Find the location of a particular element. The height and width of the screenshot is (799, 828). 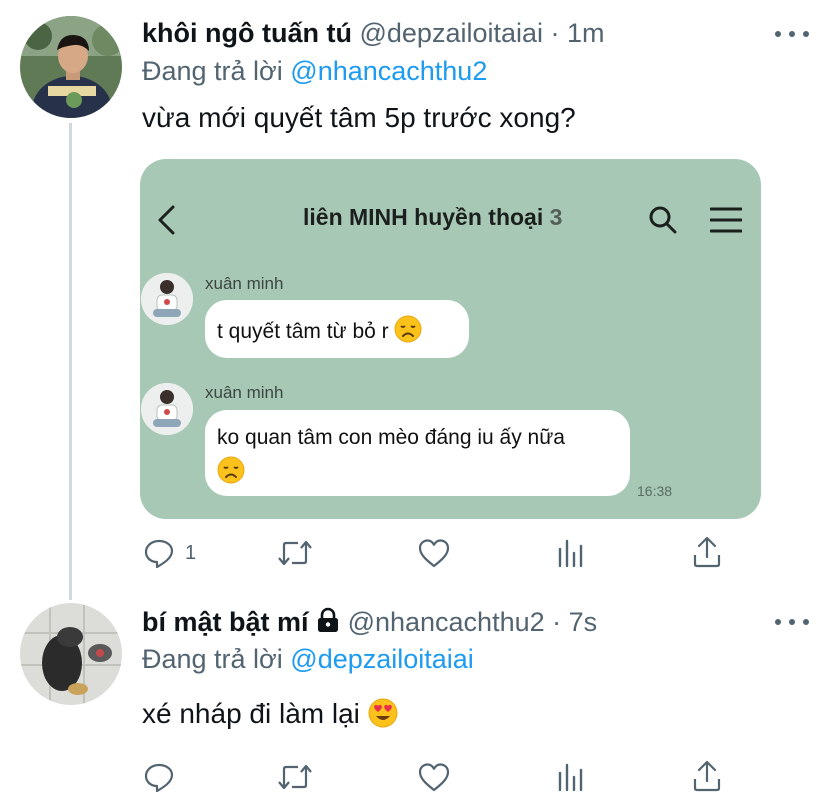

tweet-header: khôi ngô tuấn tú @depzailoitaiai · 1m is located at coordinates (373, 33).